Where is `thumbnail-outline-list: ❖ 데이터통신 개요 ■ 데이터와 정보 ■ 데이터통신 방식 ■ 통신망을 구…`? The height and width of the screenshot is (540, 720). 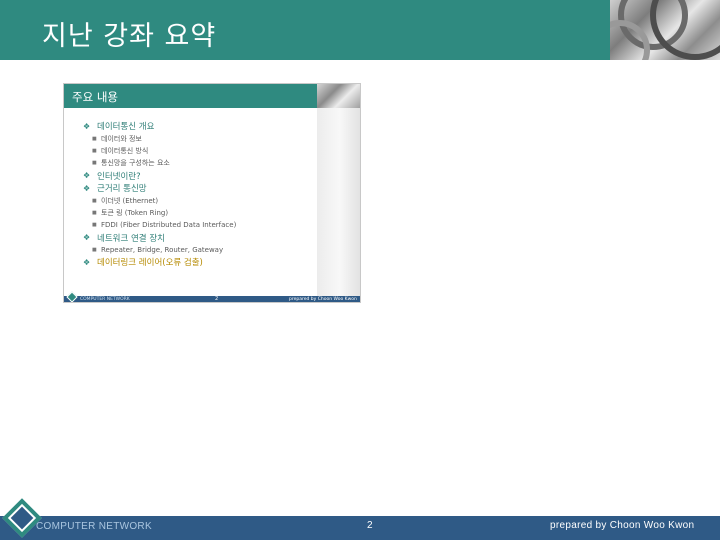
thumbnail-outline-list: ❖ 데이터통신 개요 ■ 데이터와 정보 ■ 데이터통신 방식 ■ 통신망을 구… is located at coordinates (199, 194).